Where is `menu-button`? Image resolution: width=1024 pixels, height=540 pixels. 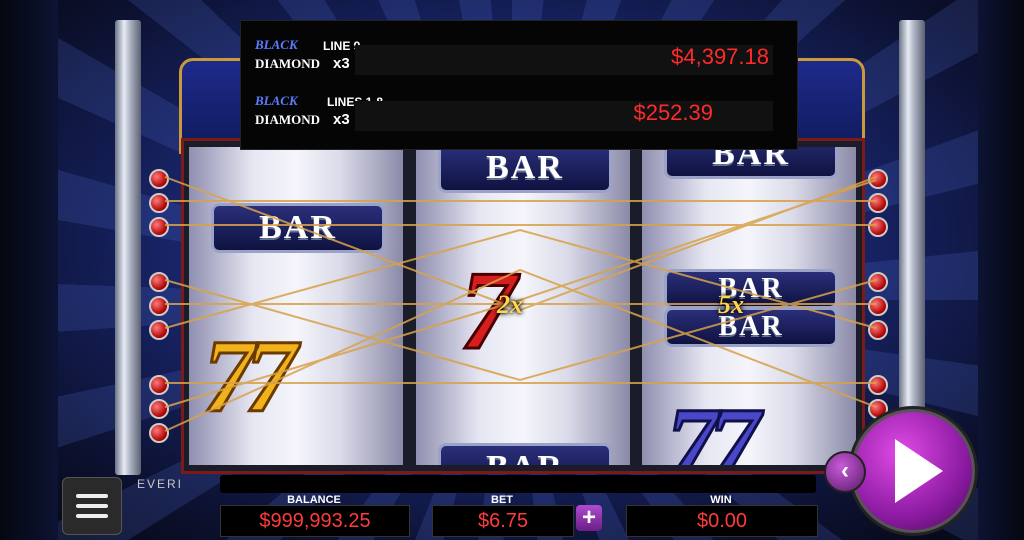 menu-button is located at coordinates (92, 506).